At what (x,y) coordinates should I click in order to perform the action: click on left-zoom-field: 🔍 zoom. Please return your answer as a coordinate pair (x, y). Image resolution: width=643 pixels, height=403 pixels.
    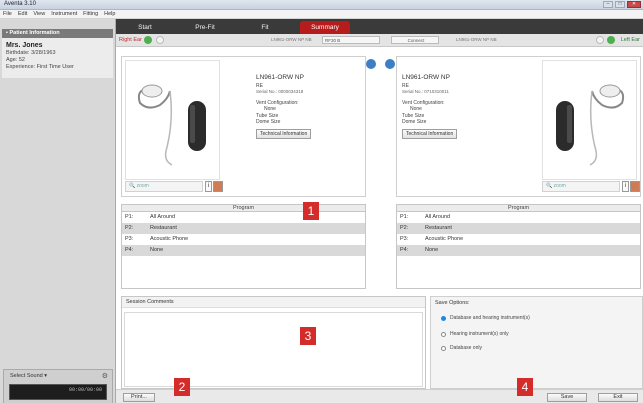
    Looking at the image, I should click on (581, 186).